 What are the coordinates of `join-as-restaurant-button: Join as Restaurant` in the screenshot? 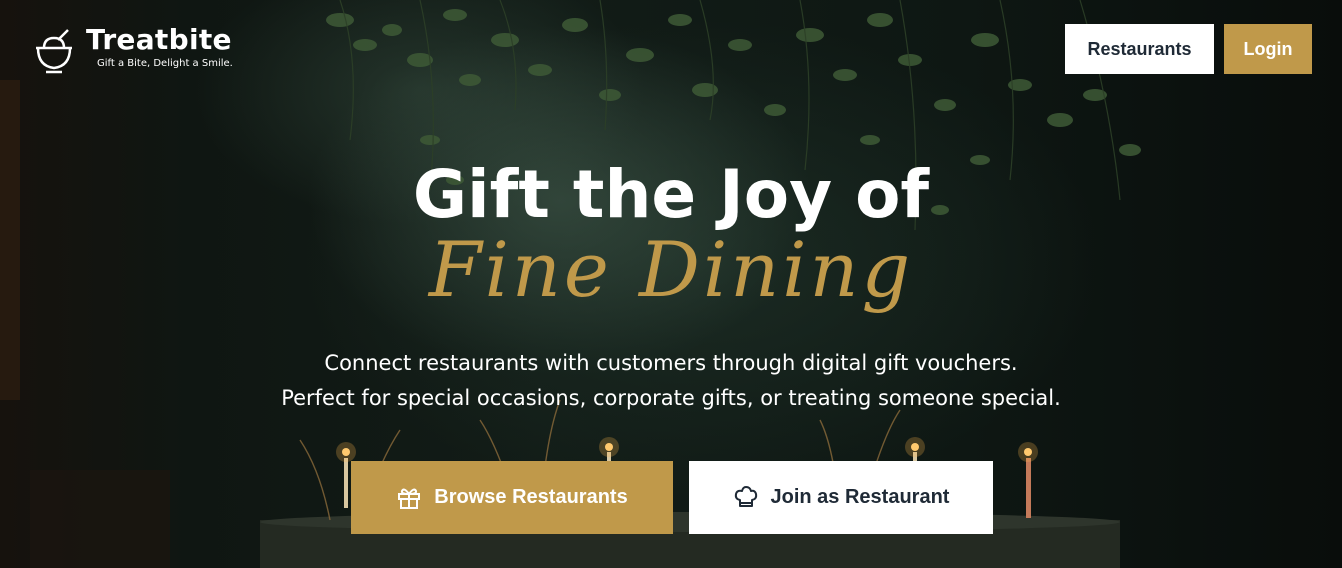 It's located at (841, 497).